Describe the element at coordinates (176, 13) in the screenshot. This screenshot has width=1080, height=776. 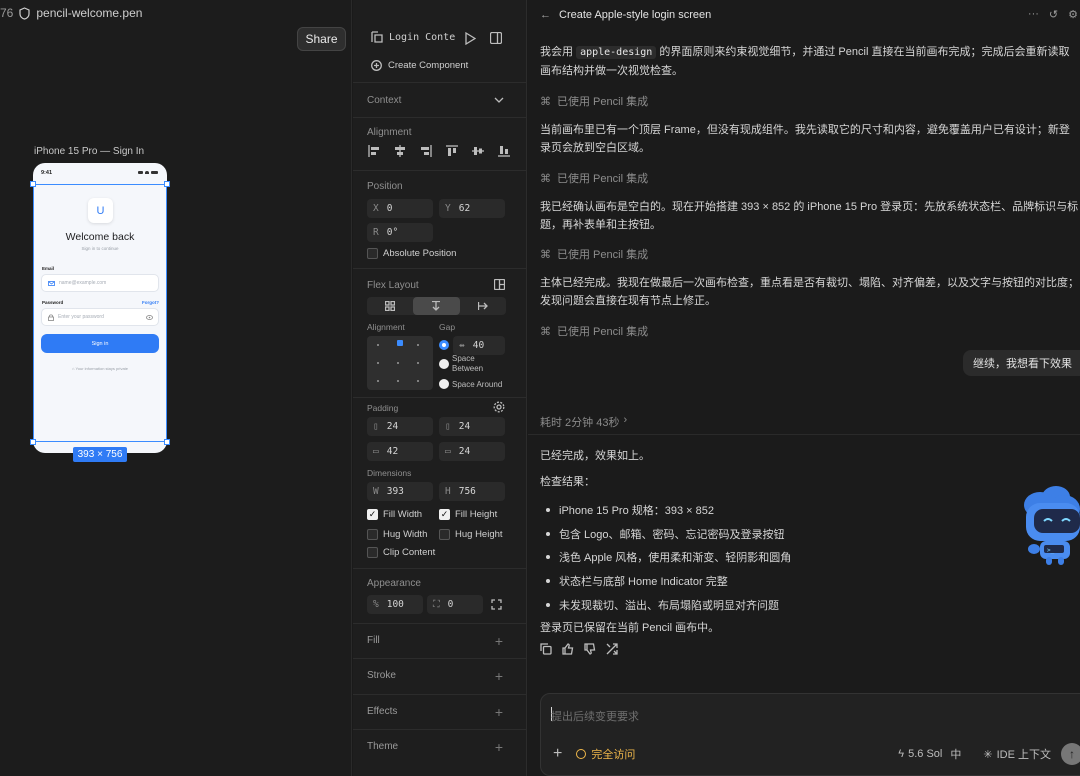
I see `file-tab: 76 pencil-welcome.pen` at that location.